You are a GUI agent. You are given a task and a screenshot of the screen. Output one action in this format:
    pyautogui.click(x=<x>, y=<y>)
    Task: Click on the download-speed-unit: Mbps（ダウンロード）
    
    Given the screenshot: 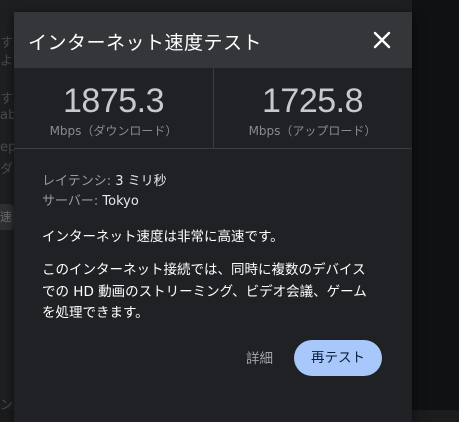 What is the action you would take?
    pyautogui.click(x=113, y=131)
    